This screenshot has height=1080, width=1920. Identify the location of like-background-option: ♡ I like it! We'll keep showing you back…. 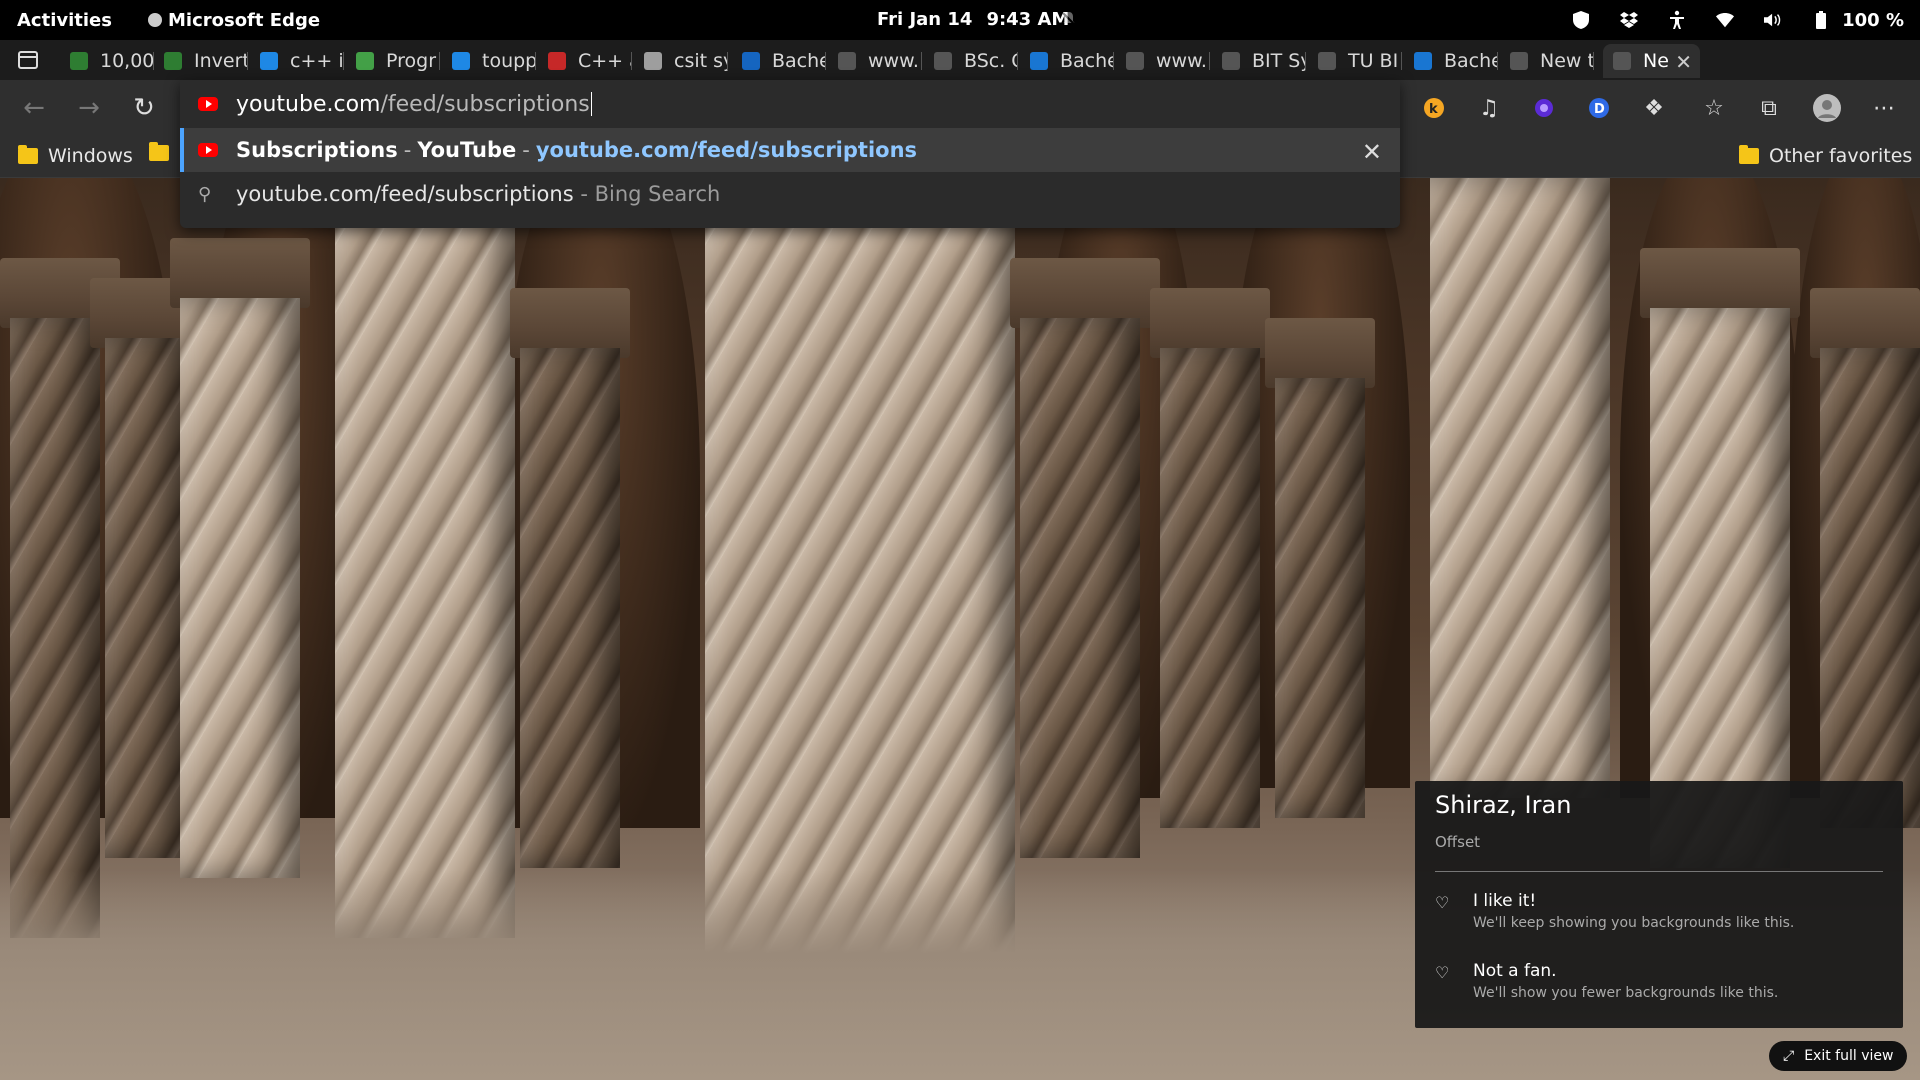
(1614, 911).